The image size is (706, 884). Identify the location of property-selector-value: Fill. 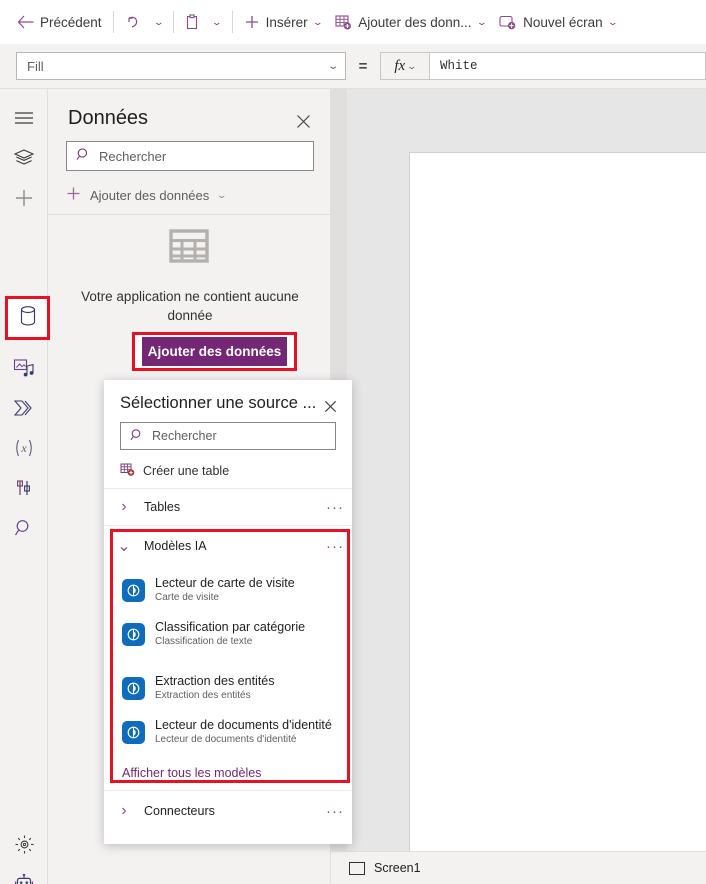
(35, 66).